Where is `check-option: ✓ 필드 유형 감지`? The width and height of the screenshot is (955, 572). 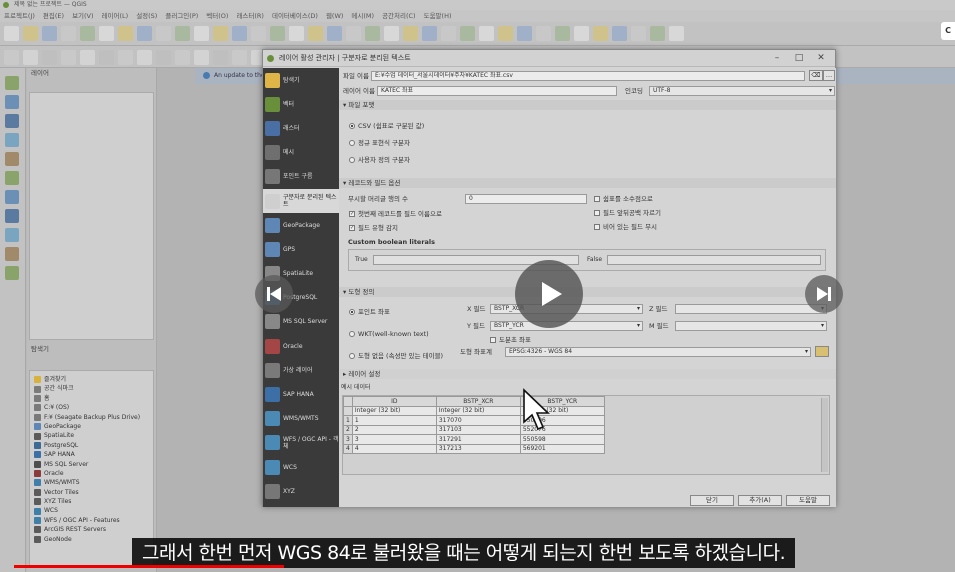
check-option: ✓ 필드 유형 감지 is located at coordinates (373, 228).